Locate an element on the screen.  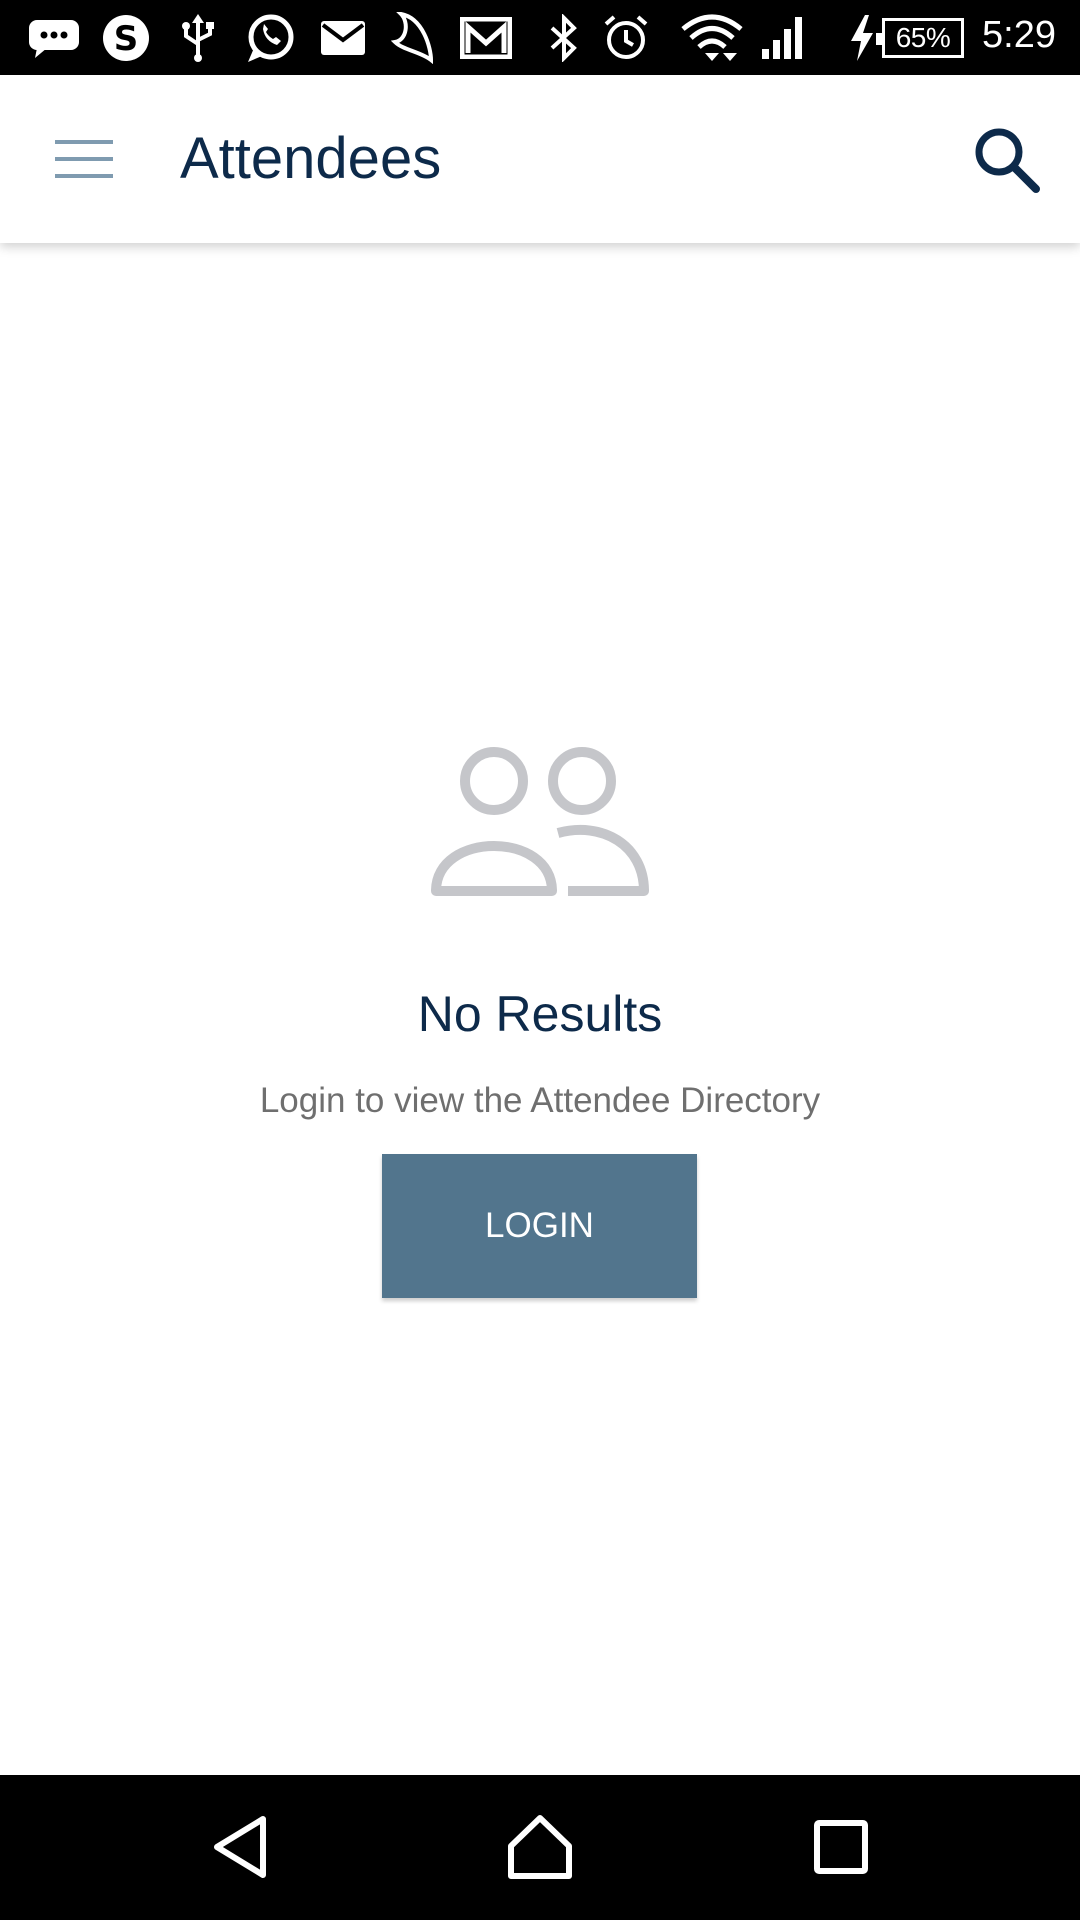
moon-icon is located at coordinates (413, 38).